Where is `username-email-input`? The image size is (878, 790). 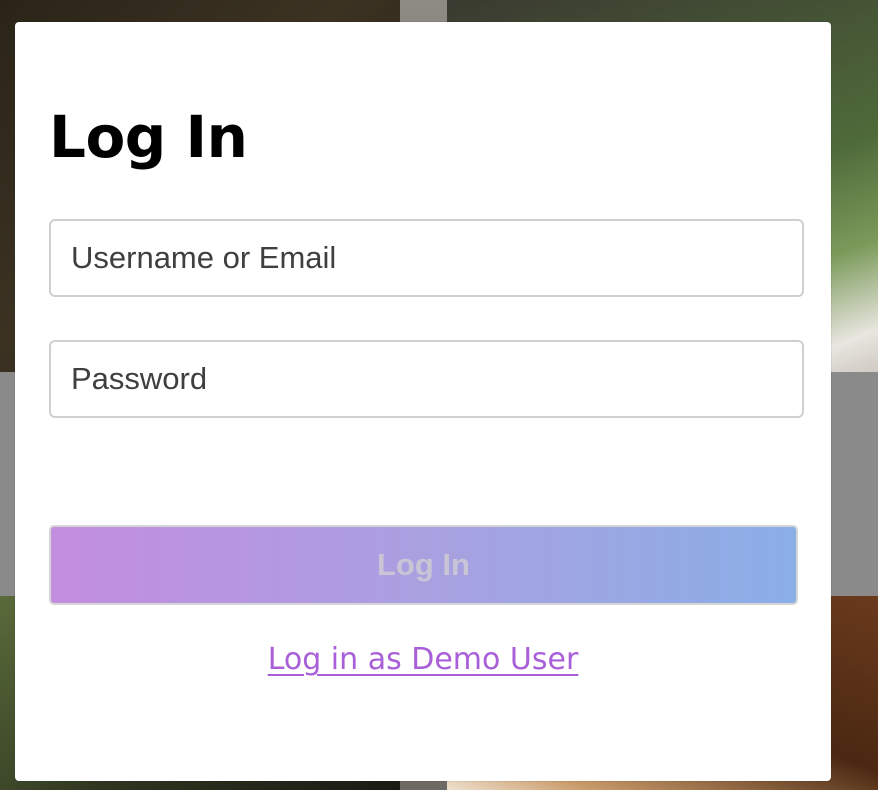
username-email-input is located at coordinates (426, 258).